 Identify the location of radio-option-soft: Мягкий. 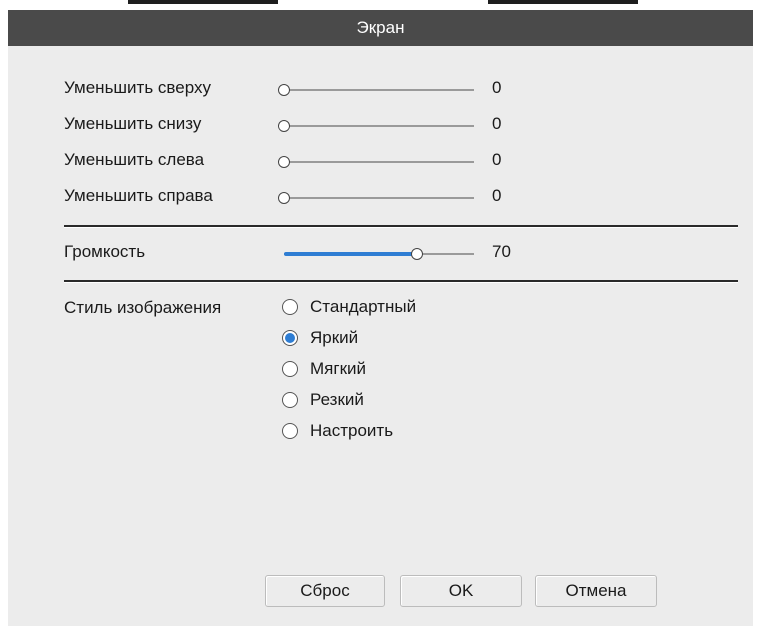
(324, 369).